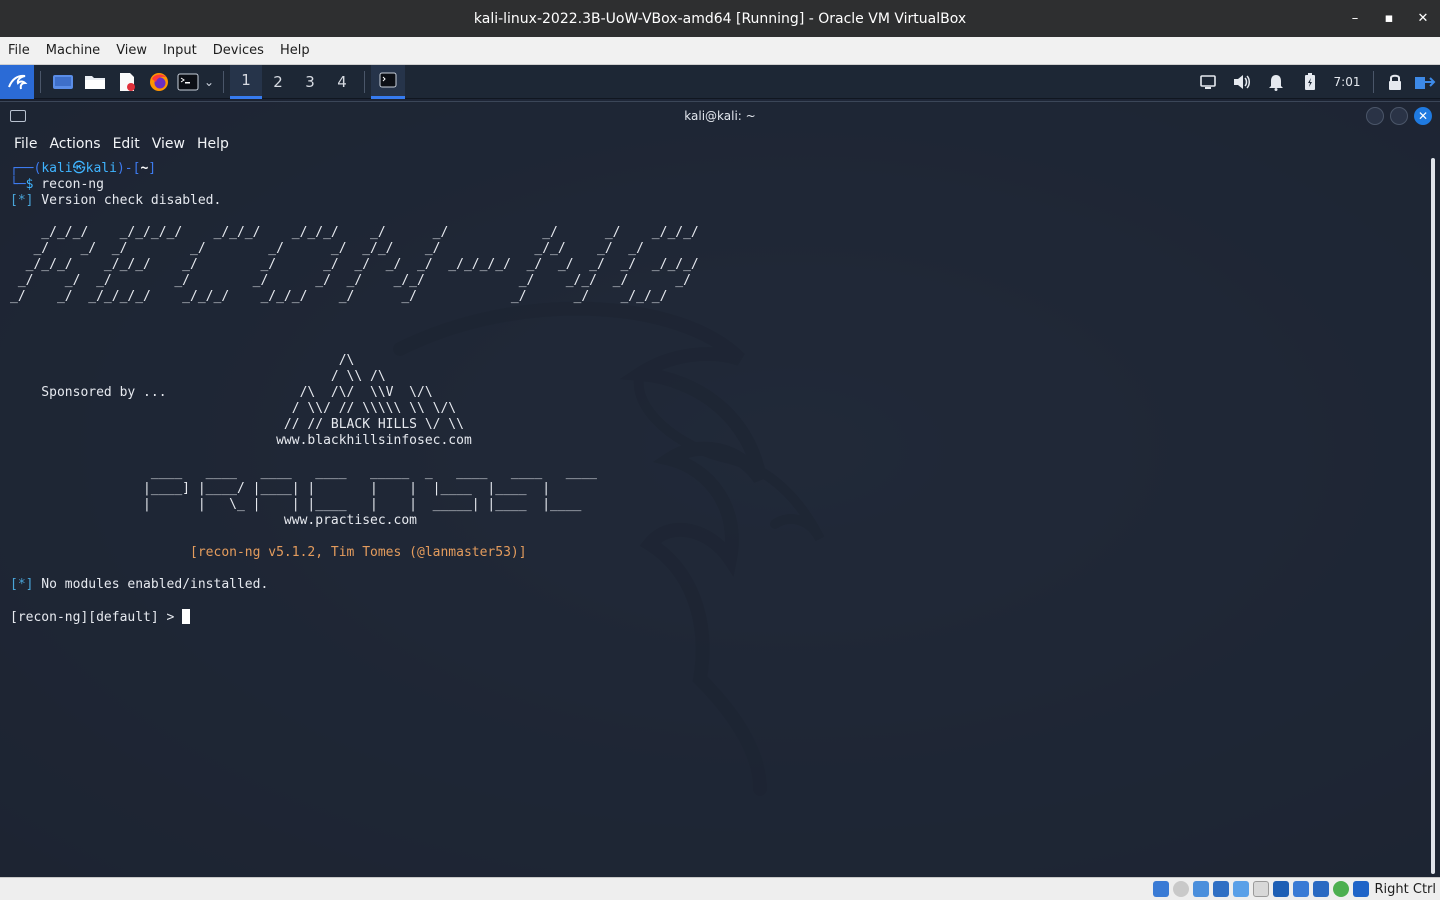  What do you see at coordinates (246, 81) in the screenshot?
I see `workspace-1: 1` at bounding box center [246, 81].